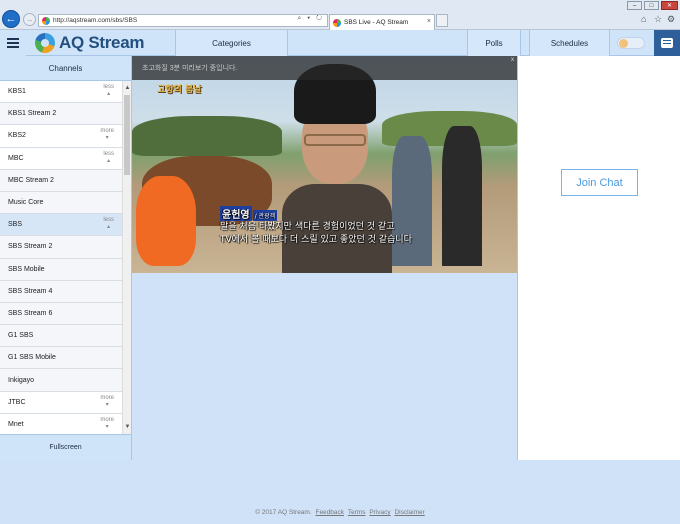 The image size is (680, 524). What do you see at coordinates (95, 20) in the screenshot?
I see `url-text: http://aqstream.com/sbs/SBS` at bounding box center [95, 20].